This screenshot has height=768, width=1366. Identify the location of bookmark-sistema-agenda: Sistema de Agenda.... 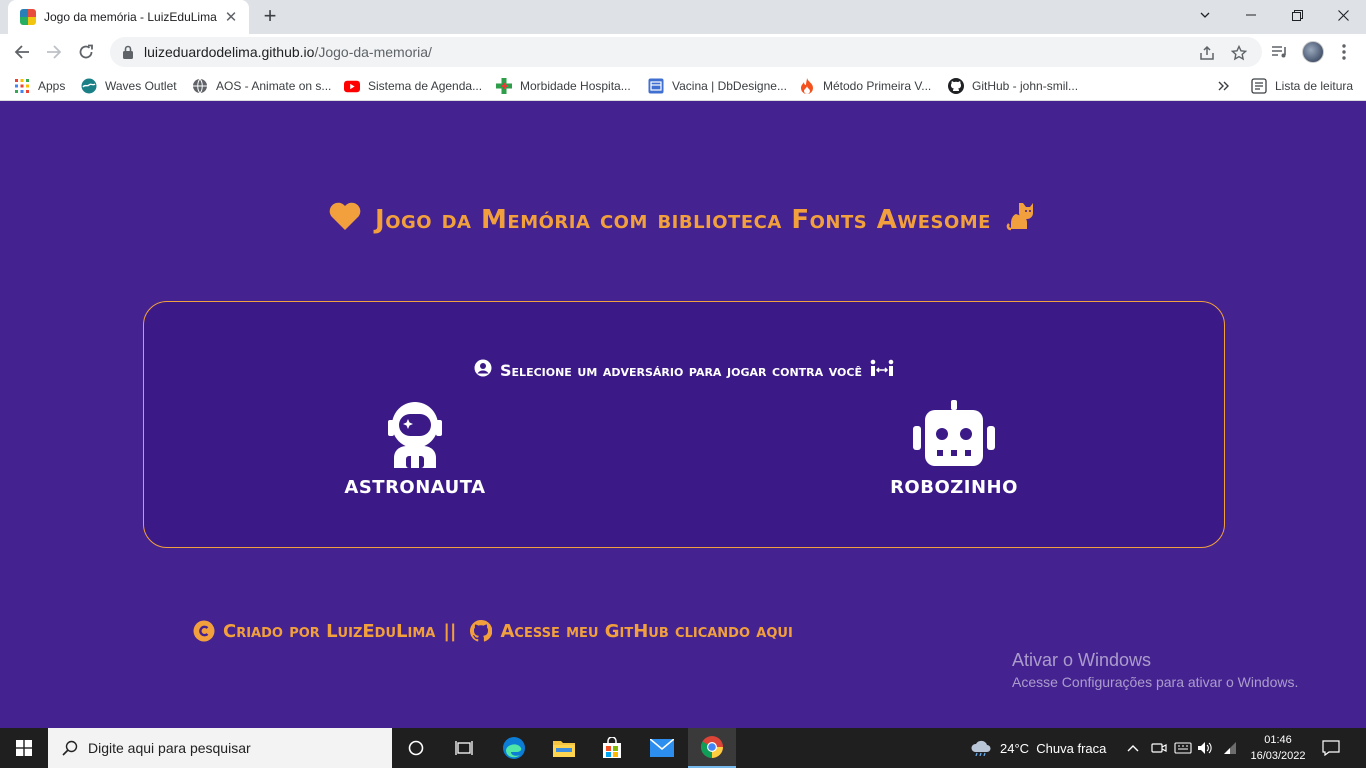
(413, 86).